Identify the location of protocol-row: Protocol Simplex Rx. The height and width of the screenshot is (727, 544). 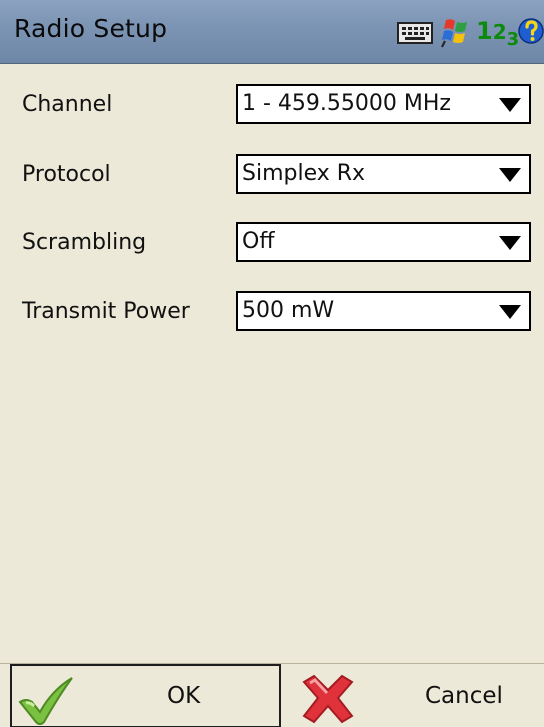
(272, 174).